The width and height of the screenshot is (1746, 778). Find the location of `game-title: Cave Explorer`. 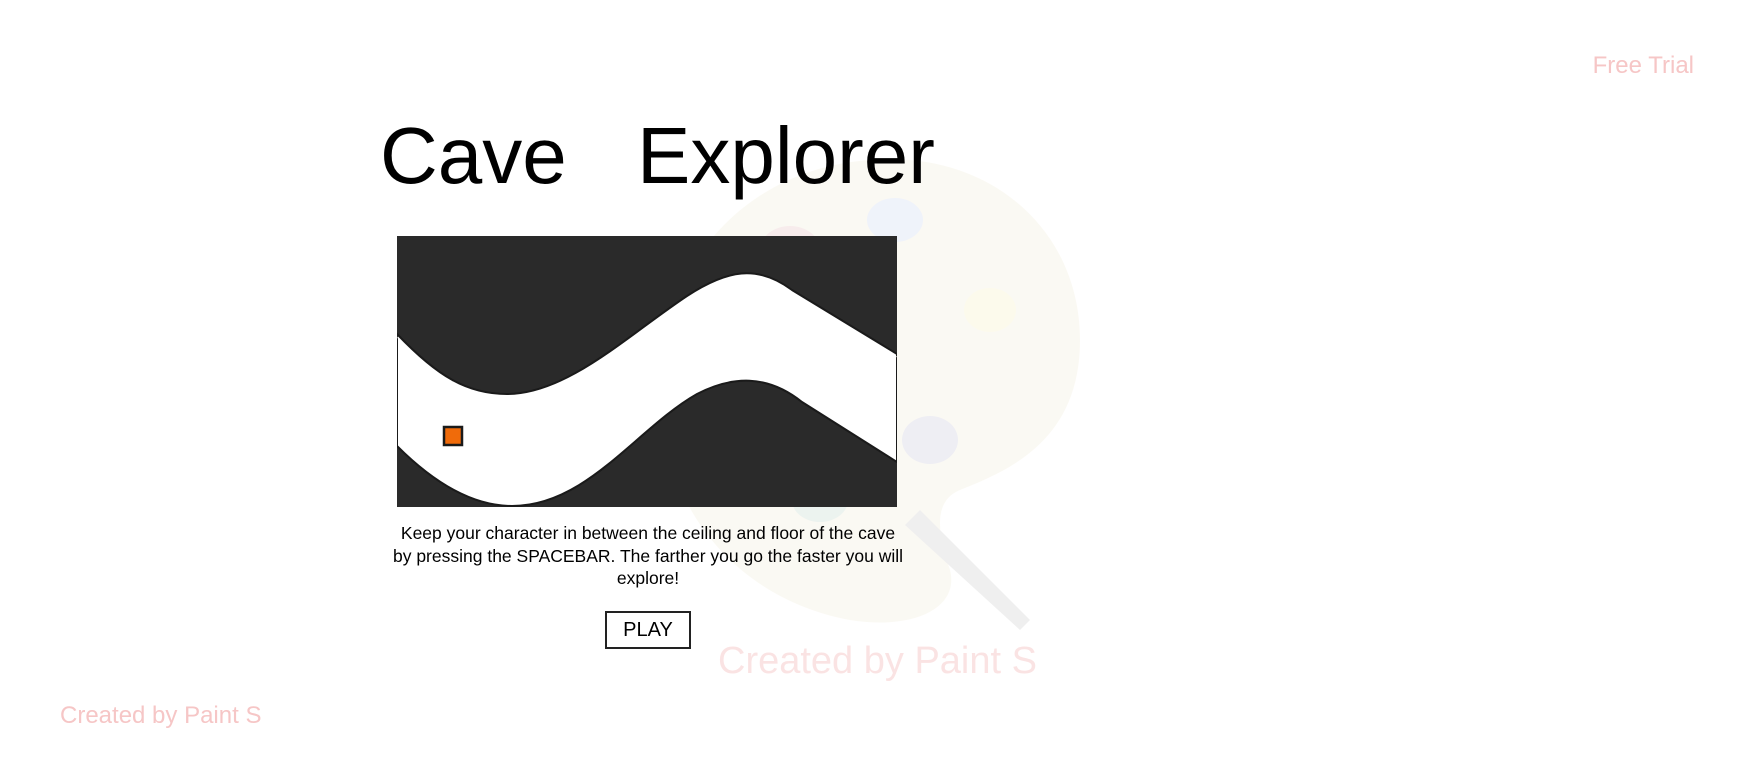

game-title: Cave Explorer is located at coordinates (657, 155).